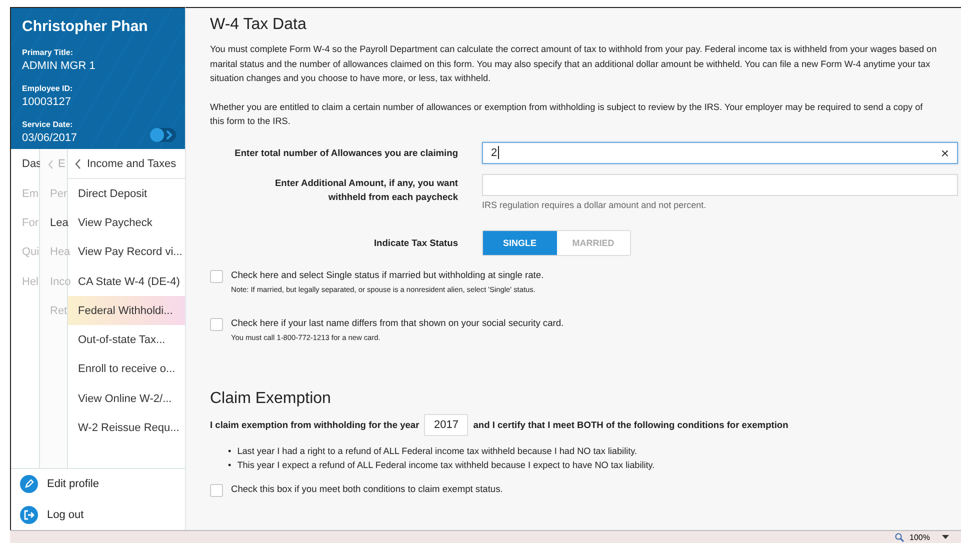  I want to click on field-label: Enter Additional Amount, if any, you want withheld from each paycheck, so click(366, 190).